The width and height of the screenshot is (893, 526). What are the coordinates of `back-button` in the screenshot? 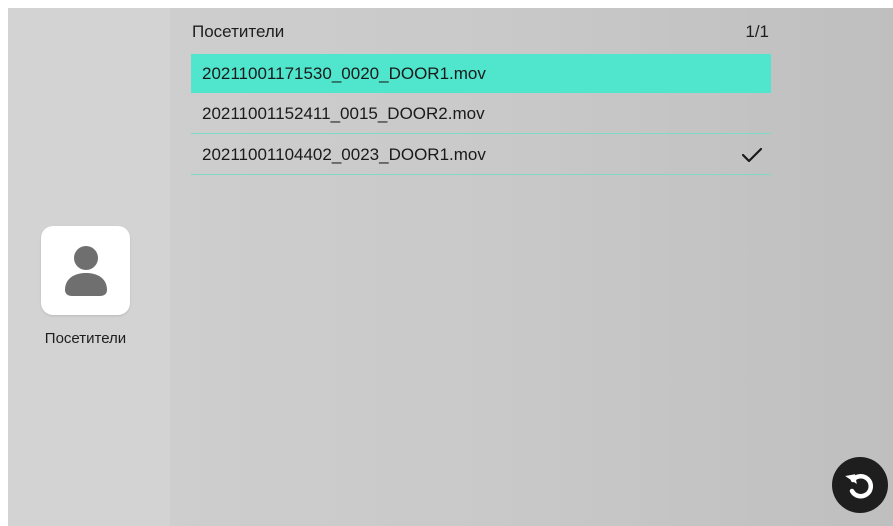 It's located at (860, 485).